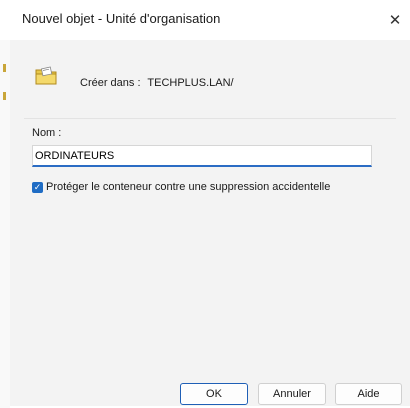 The width and height of the screenshot is (410, 408). Describe the element at coordinates (210, 118) in the screenshot. I see `header-divider` at that location.